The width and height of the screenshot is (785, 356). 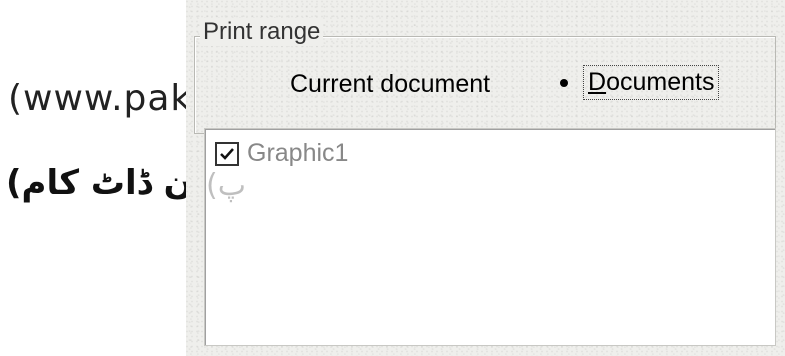 What do you see at coordinates (268, 85) in the screenshot?
I see `radio-unchecked-icon` at bounding box center [268, 85].